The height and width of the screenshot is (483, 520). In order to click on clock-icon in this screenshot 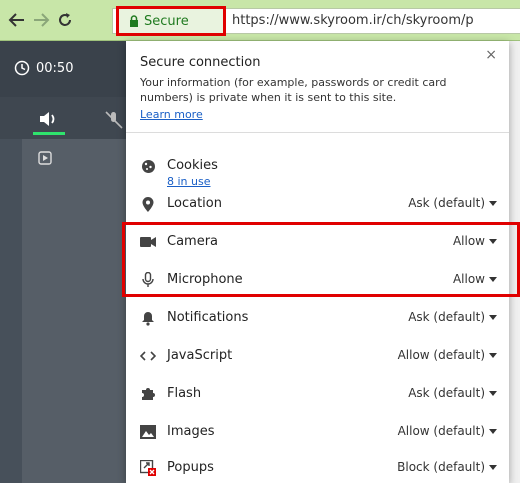, I will do `click(22, 68)`.